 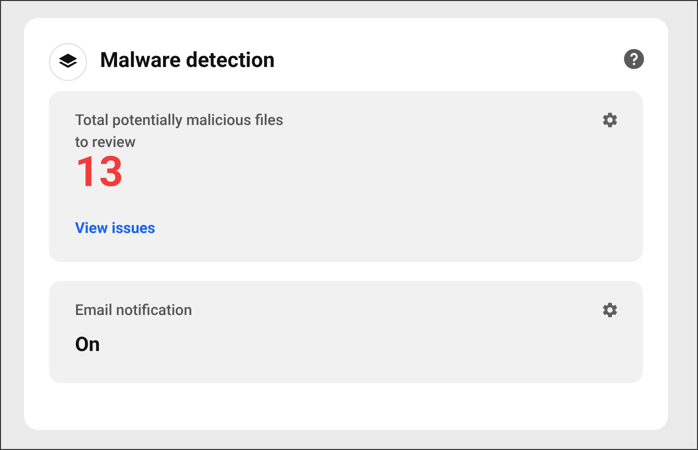 I want to click on count-value: 13, so click(x=99, y=173).